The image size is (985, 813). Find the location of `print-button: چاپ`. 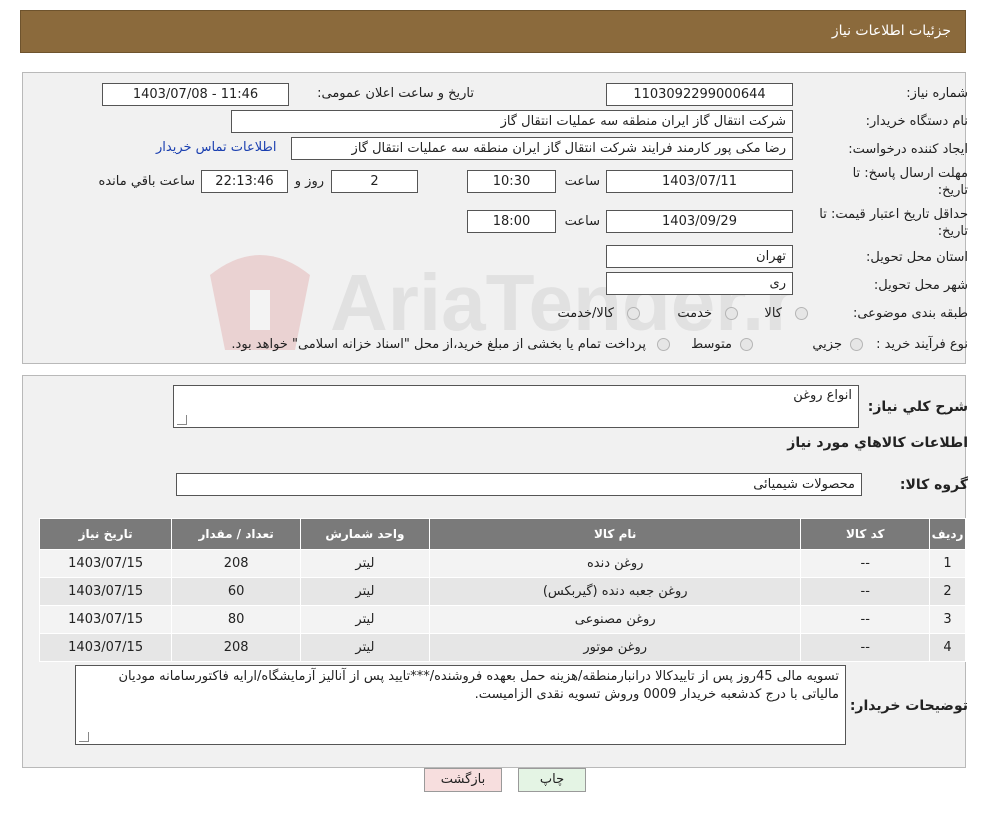

print-button: چاپ is located at coordinates (552, 780).